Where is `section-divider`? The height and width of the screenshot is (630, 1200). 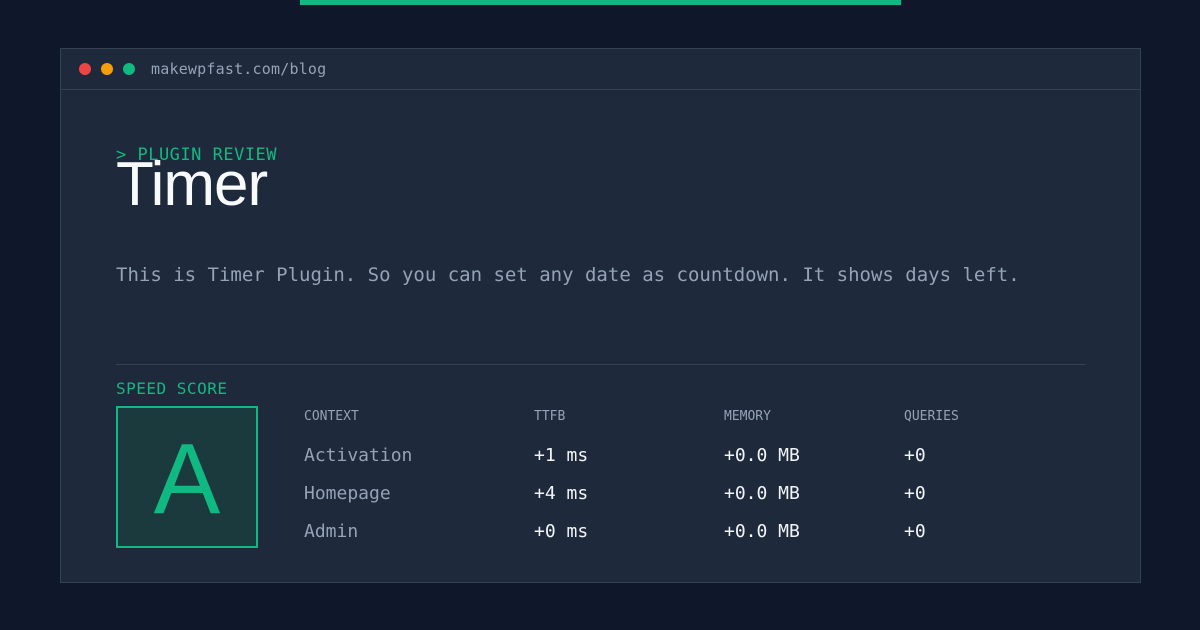 section-divider is located at coordinates (601, 364).